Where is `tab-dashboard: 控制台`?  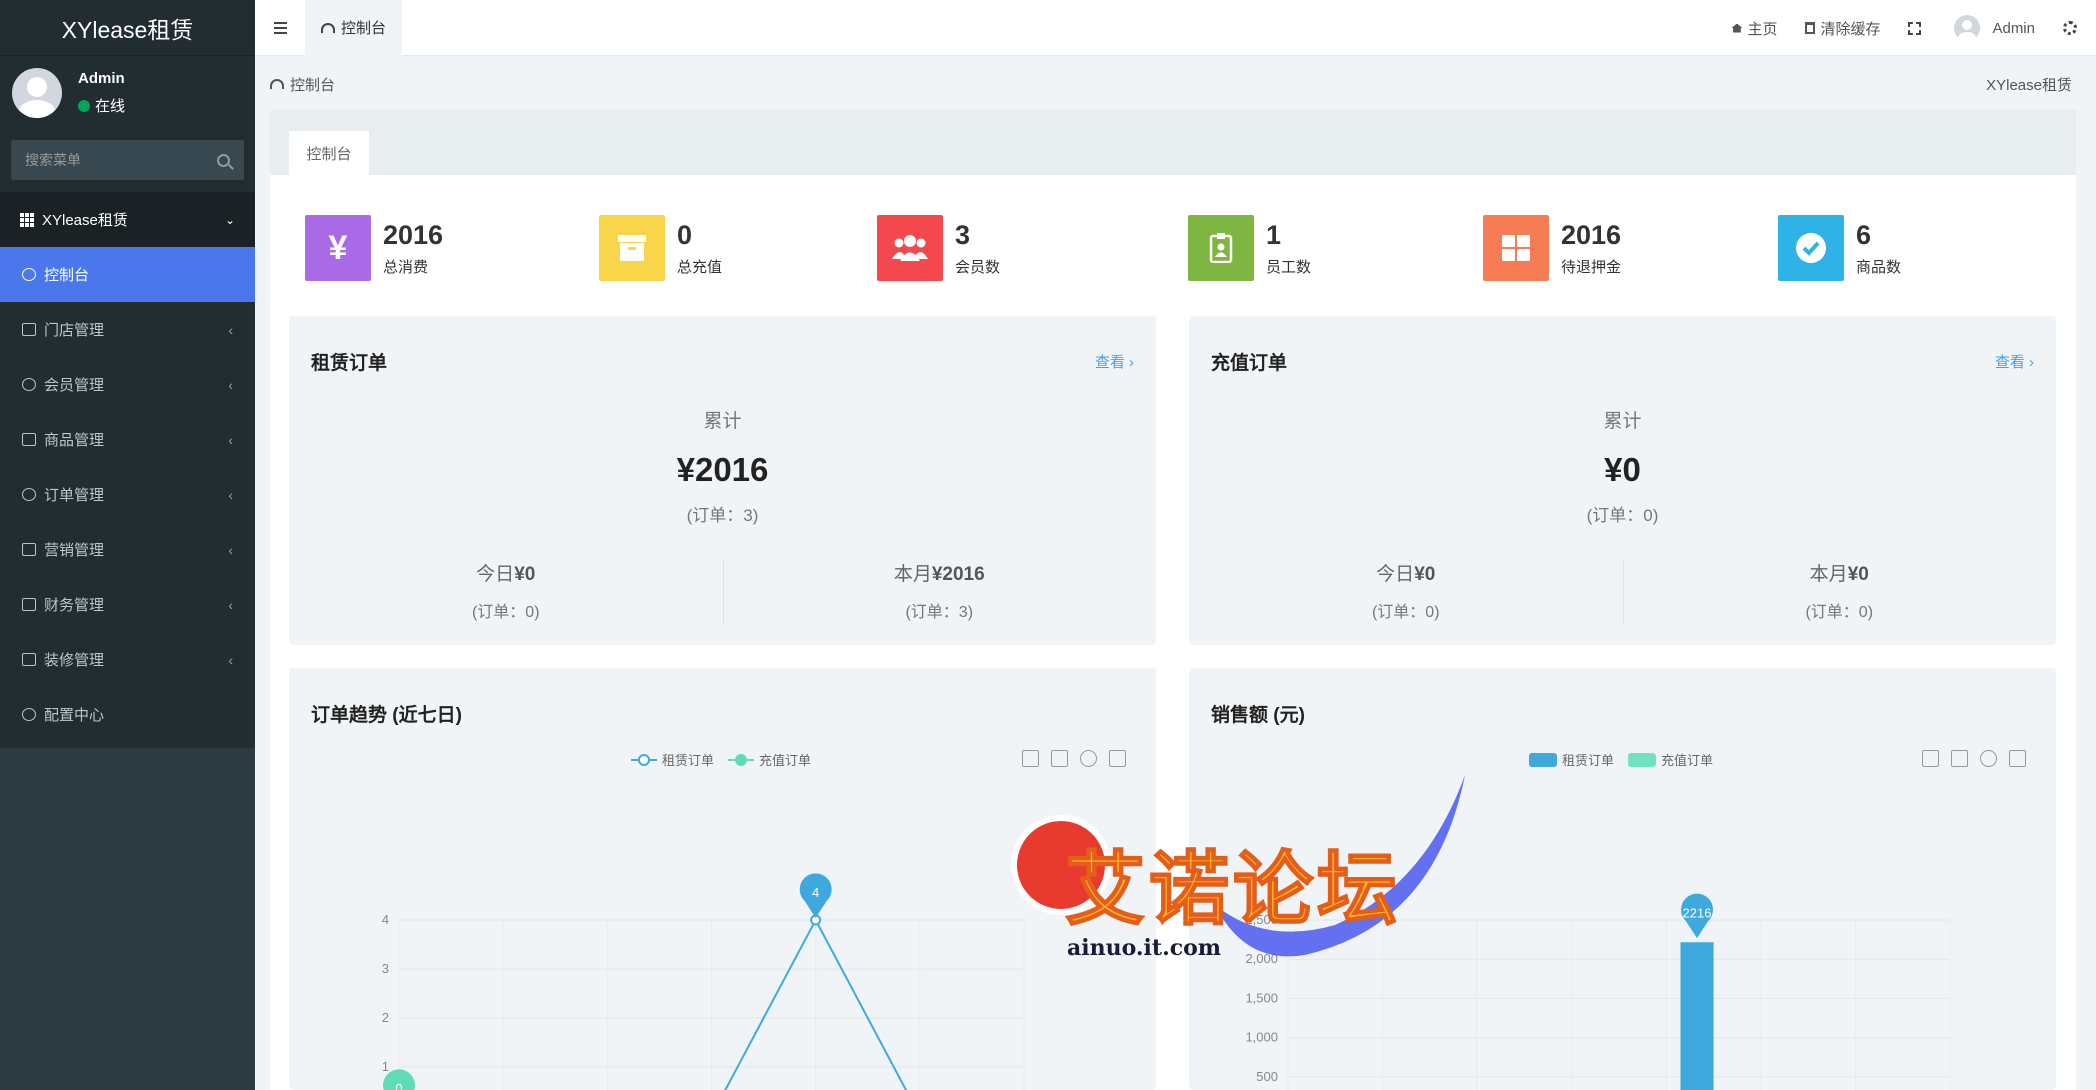 tab-dashboard: 控制台 is located at coordinates (354, 28).